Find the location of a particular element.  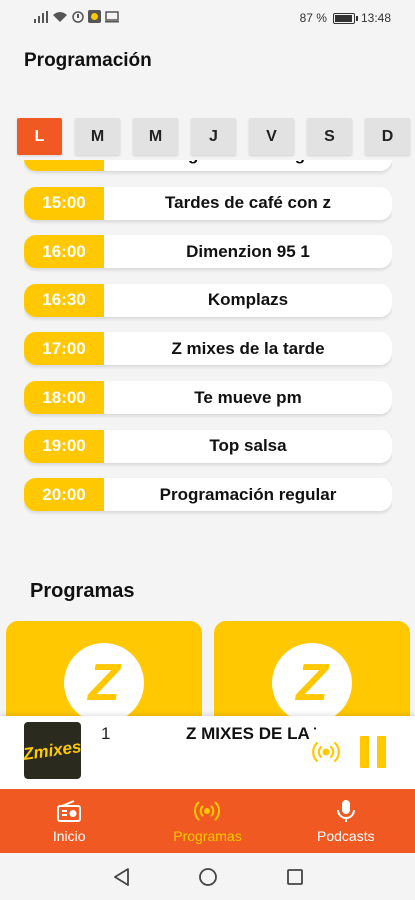

schedule-program-name: Programación regular is located at coordinates (248, 494).